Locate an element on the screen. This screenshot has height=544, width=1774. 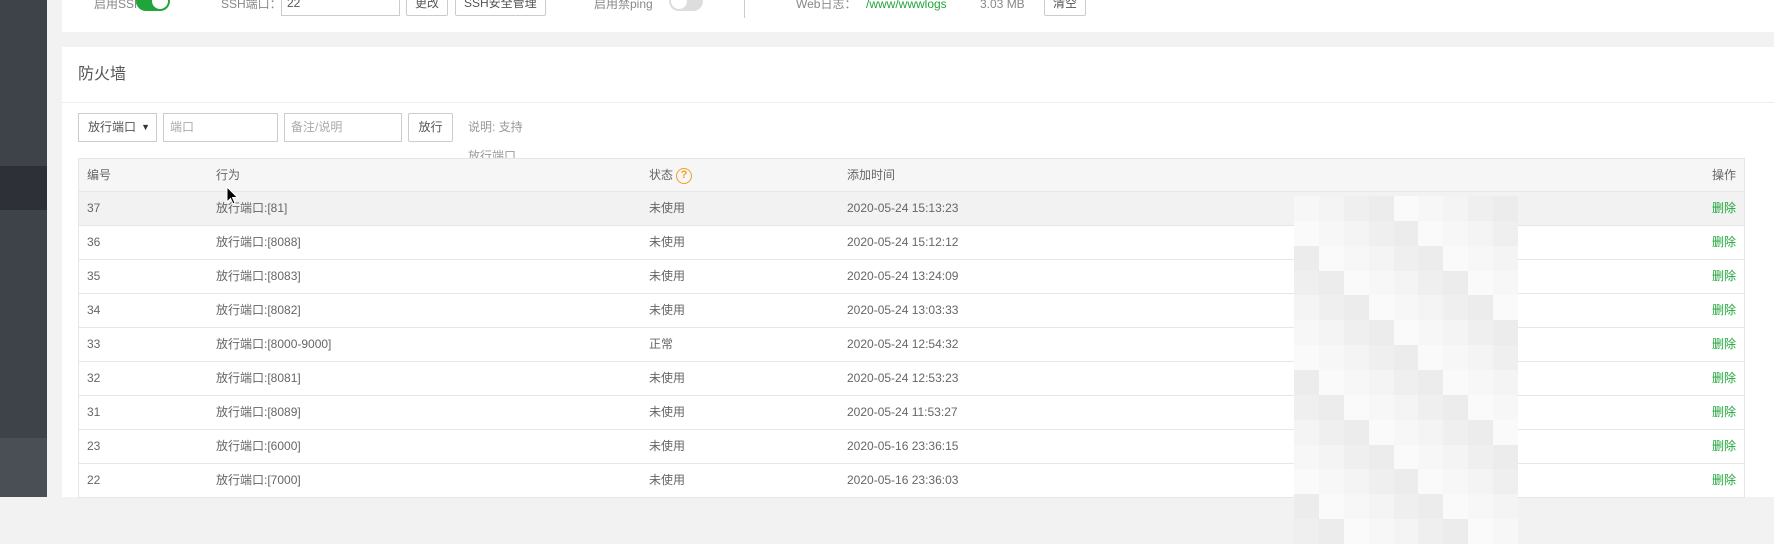
table-header: 编号 行为 状态? 添加时间 操作 is located at coordinates (911, 175).